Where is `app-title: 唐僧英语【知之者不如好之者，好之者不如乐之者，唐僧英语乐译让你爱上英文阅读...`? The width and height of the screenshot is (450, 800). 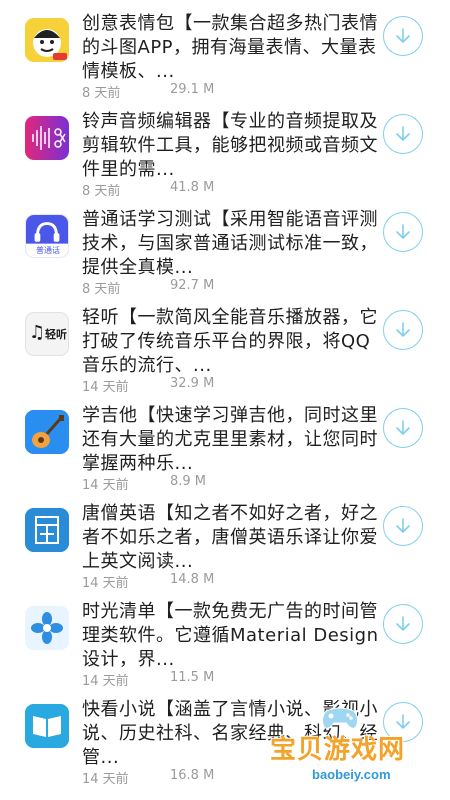 app-title: 唐僧英语【知之者不如好之者，好之者不如乐之者，唐僧英语乐译让你爱上英文阅读... is located at coordinates (232, 538).